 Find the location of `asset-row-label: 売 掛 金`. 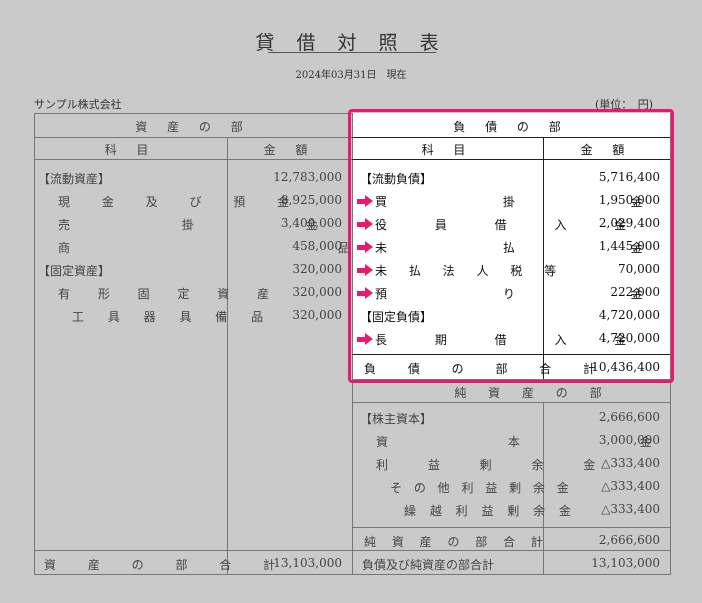

asset-row-label: 売 掛 金 is located at coordinates (215, 225).